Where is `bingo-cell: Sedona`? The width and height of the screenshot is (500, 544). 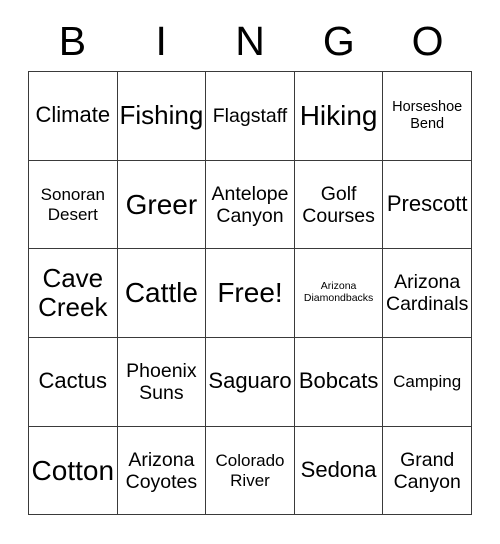
bingo-cell: Sedona is located at coordinates (339, 471).